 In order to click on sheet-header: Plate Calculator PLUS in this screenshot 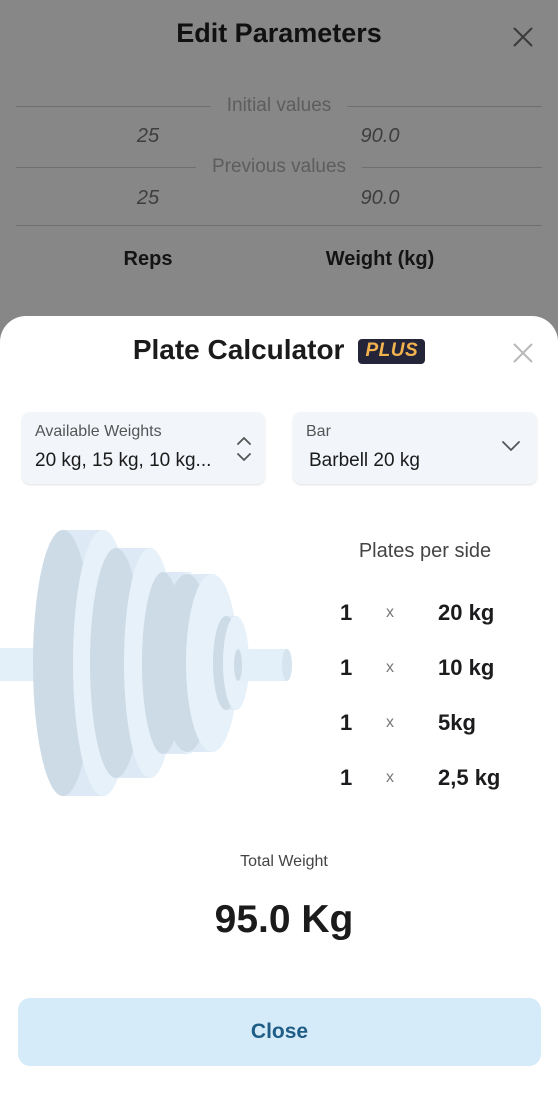, I will do `click(279, 350)`.